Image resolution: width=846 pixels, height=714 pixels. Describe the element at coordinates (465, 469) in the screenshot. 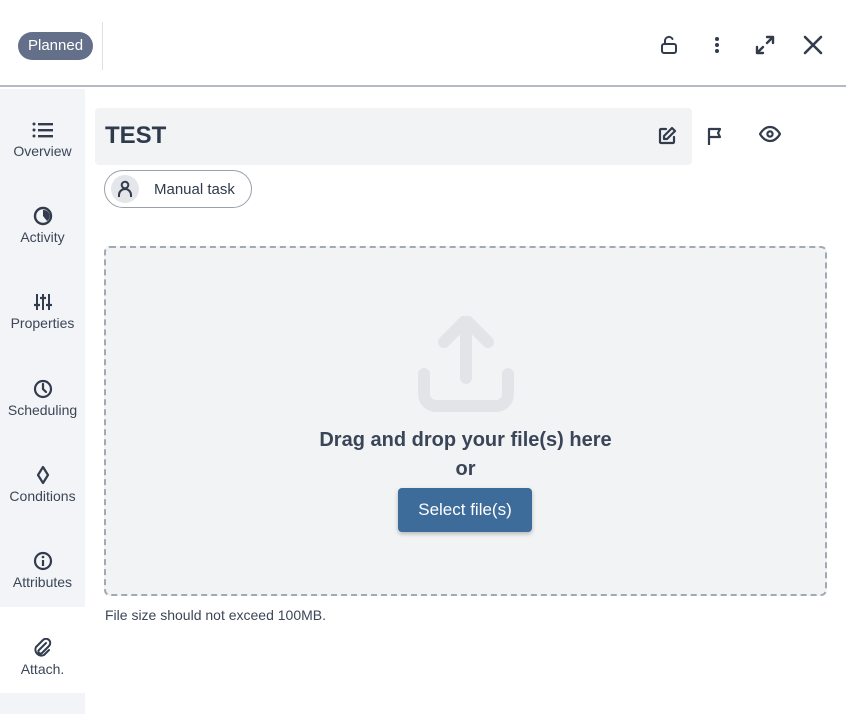

I see `dropzone-or: or` at that location.